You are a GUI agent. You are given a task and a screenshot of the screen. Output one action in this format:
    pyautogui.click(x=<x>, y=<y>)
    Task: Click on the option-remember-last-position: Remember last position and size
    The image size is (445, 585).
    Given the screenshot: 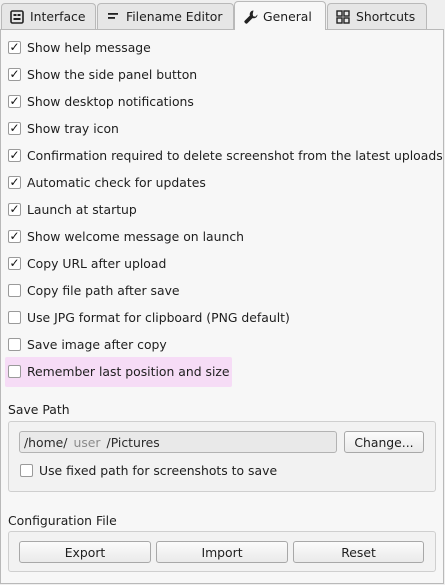 What is the action you would take?
    pyautogui.click(x=119, y=371)
    